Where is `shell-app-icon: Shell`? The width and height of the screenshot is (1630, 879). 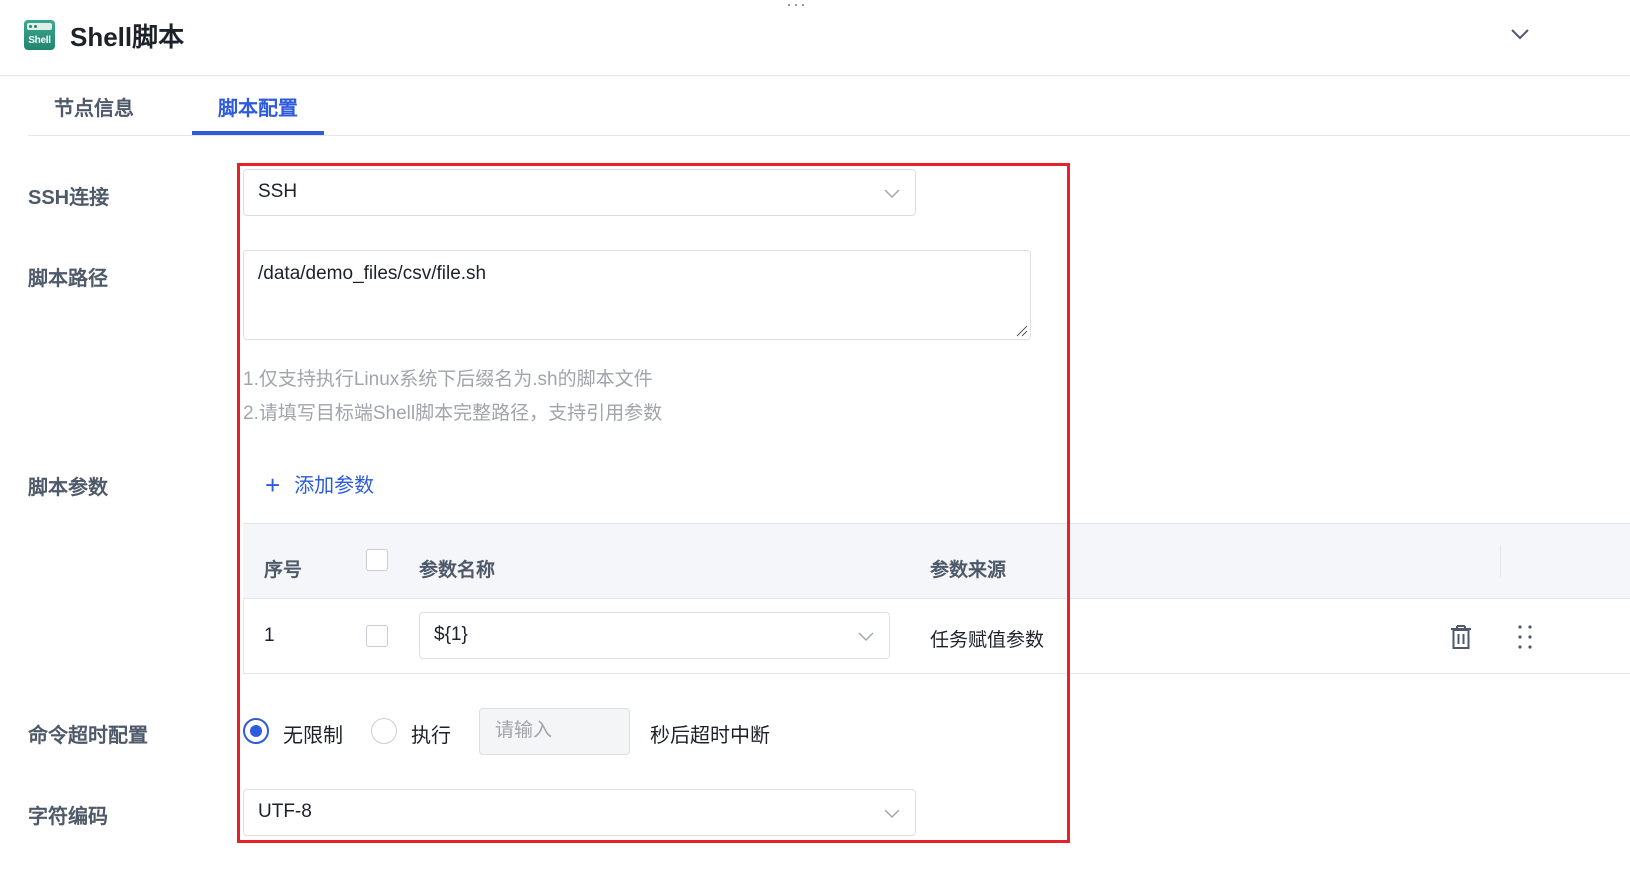
shell-app-icon: Shell is located at coordinates (39, 35).